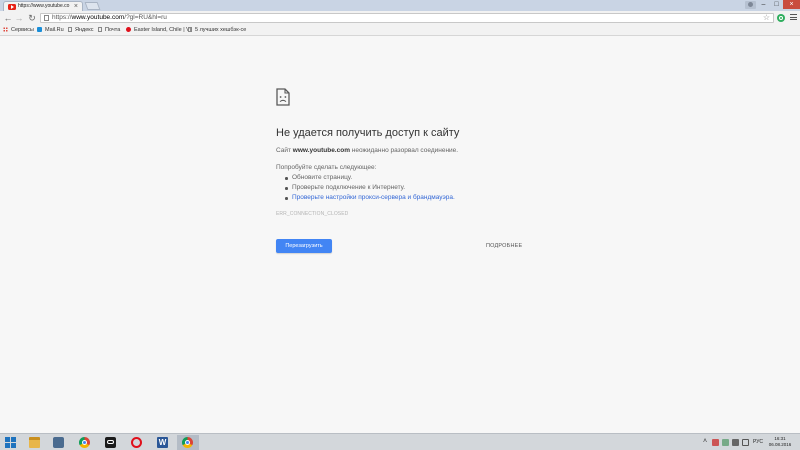  I want to click on details-button: ПОДРОБНЕЕ, so click(504, 246).